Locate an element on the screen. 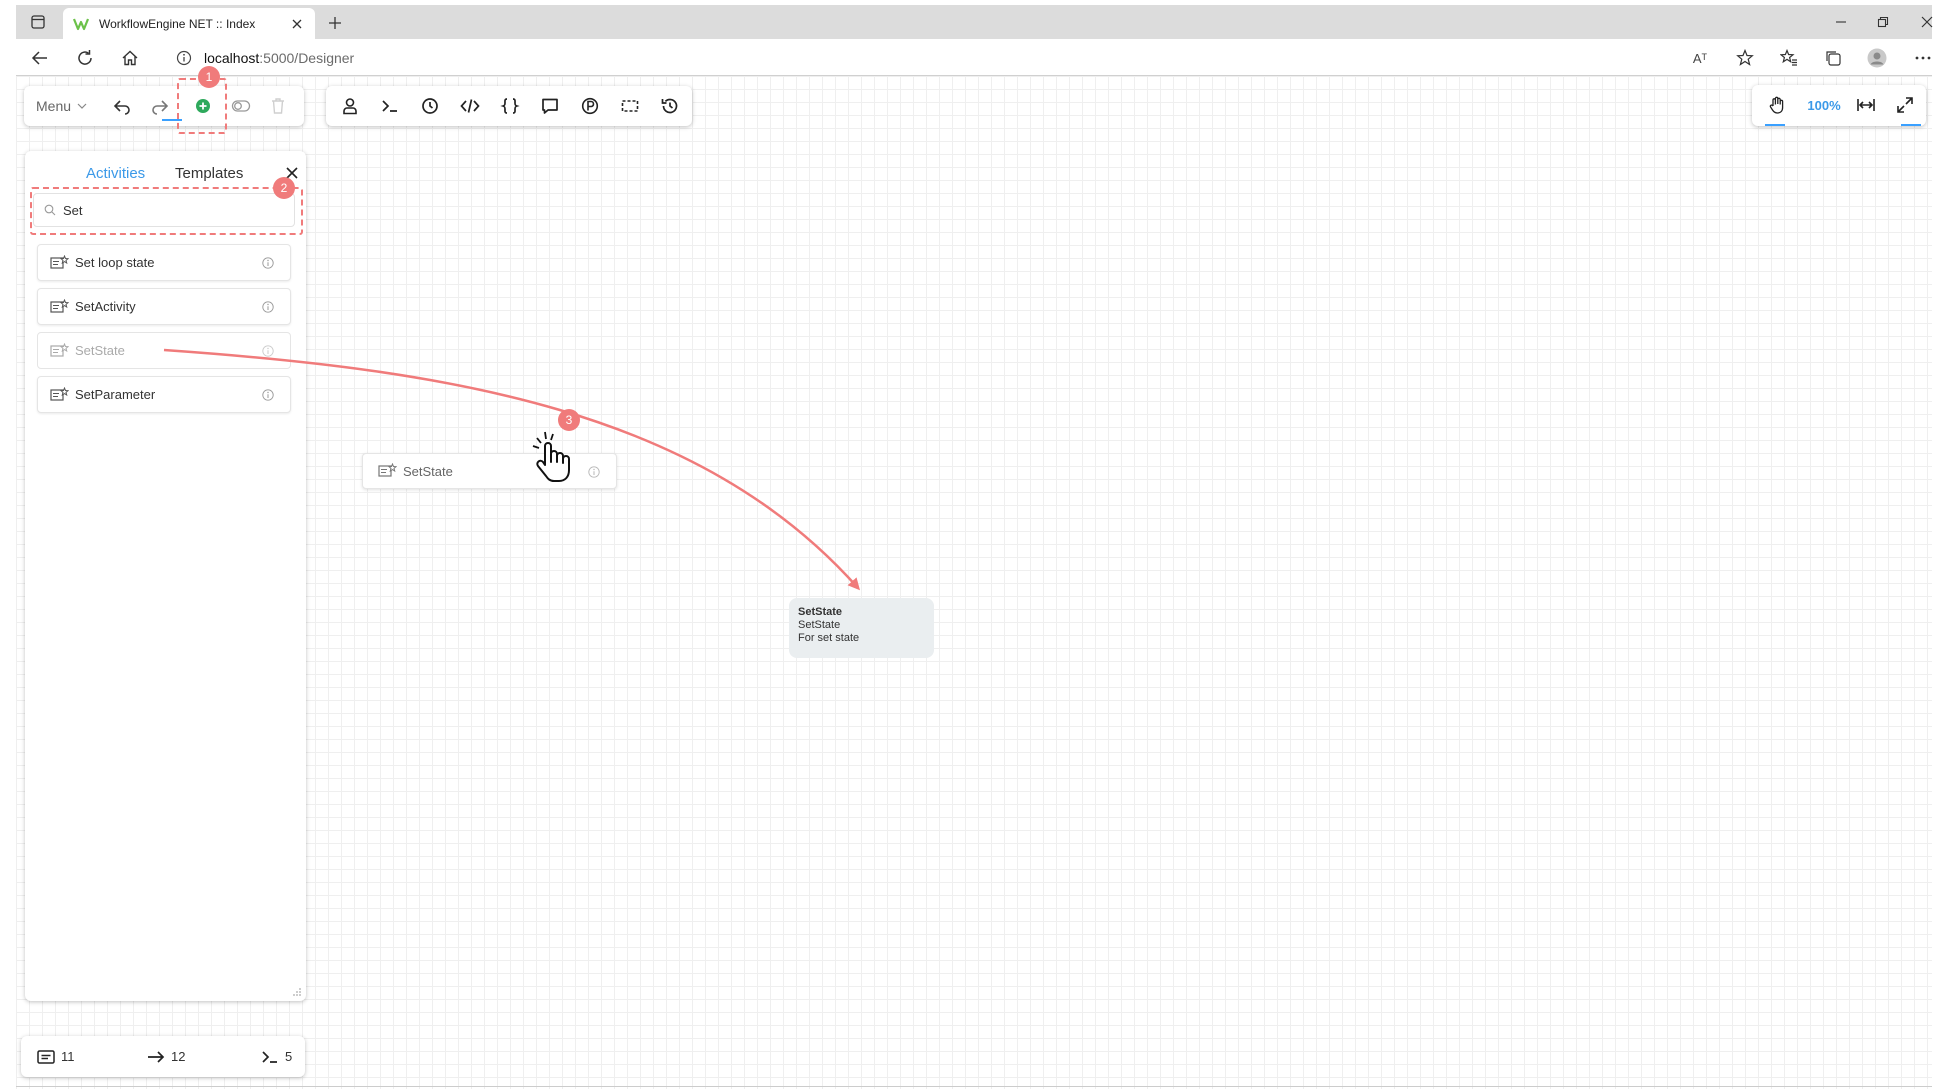 This screenshot has height=1089, width=1948. highlight-add-button is located at coordinates (202, 106).